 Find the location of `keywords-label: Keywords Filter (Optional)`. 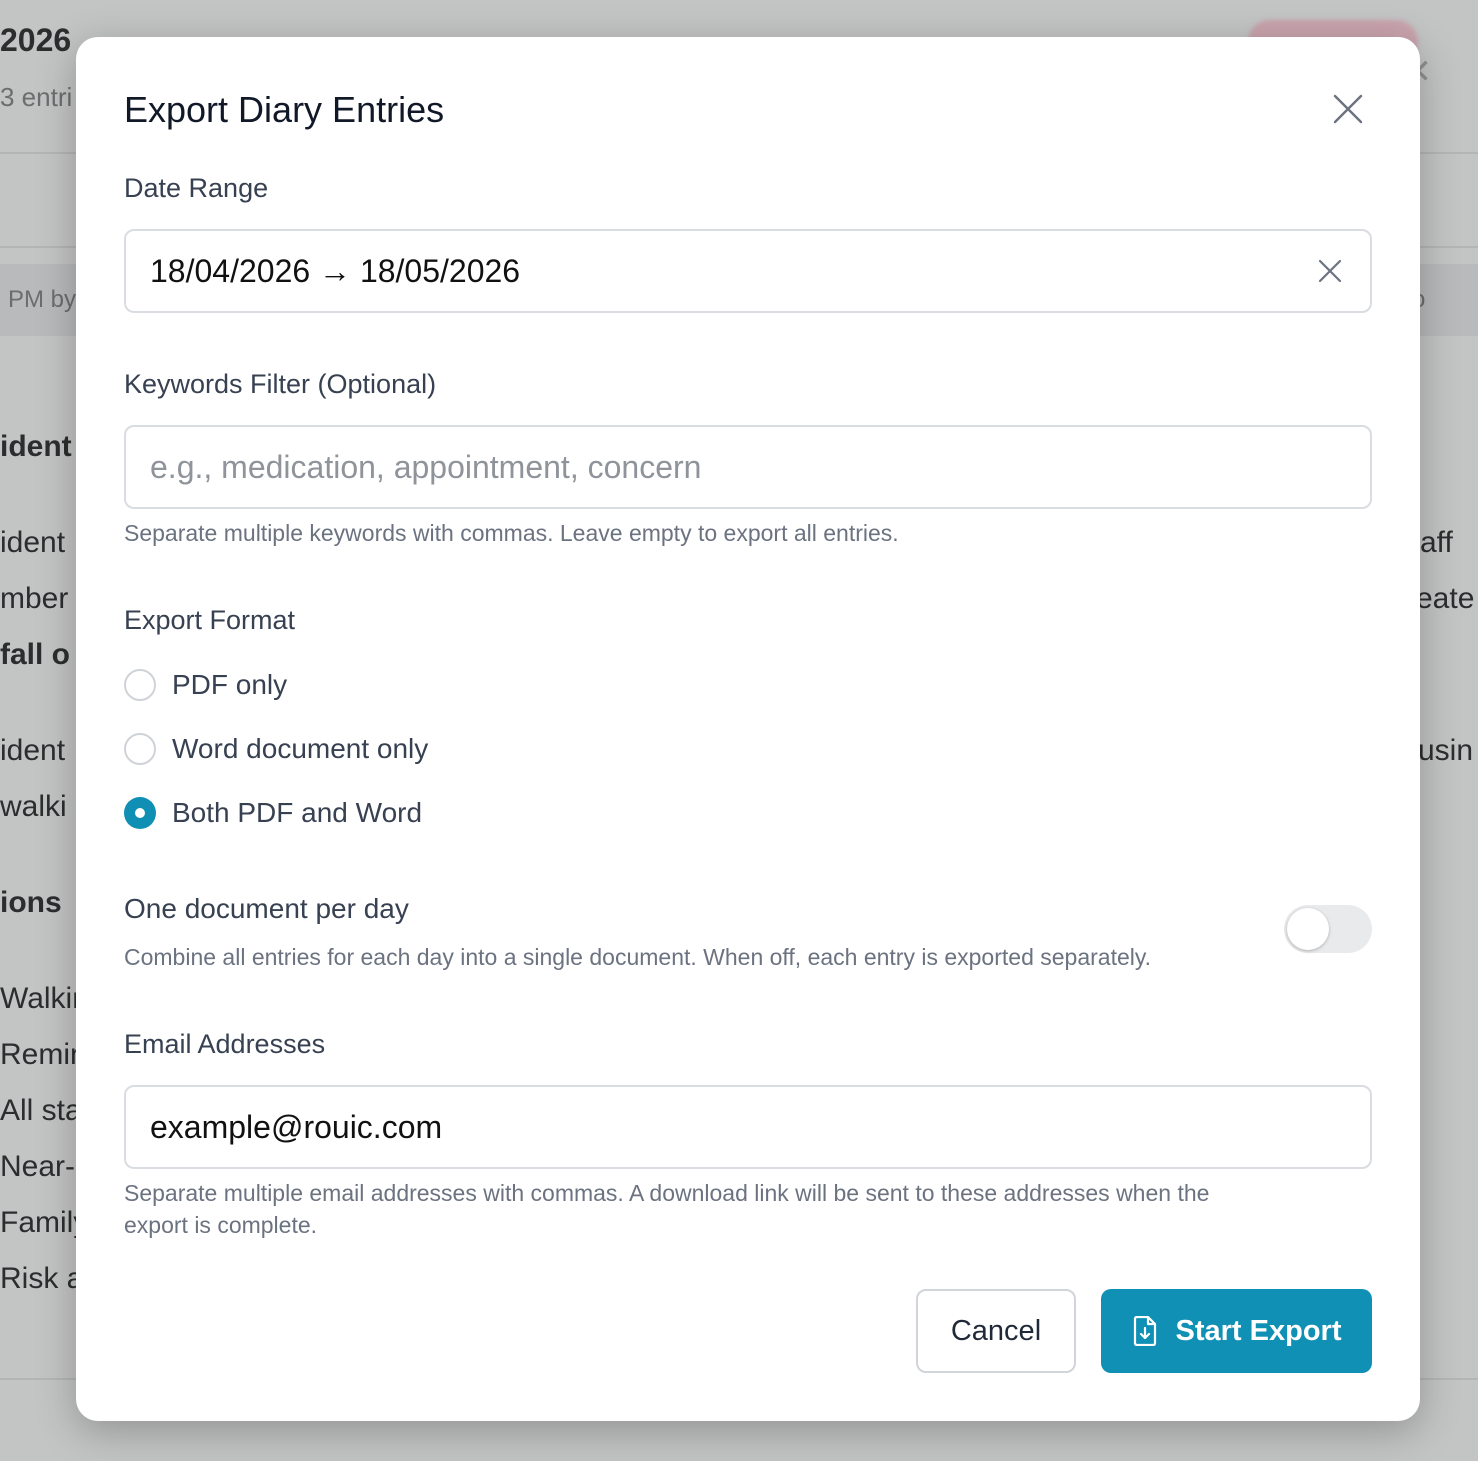

keywords-label: Keywords Filter (Optional) is located at coordinates (280, 384).